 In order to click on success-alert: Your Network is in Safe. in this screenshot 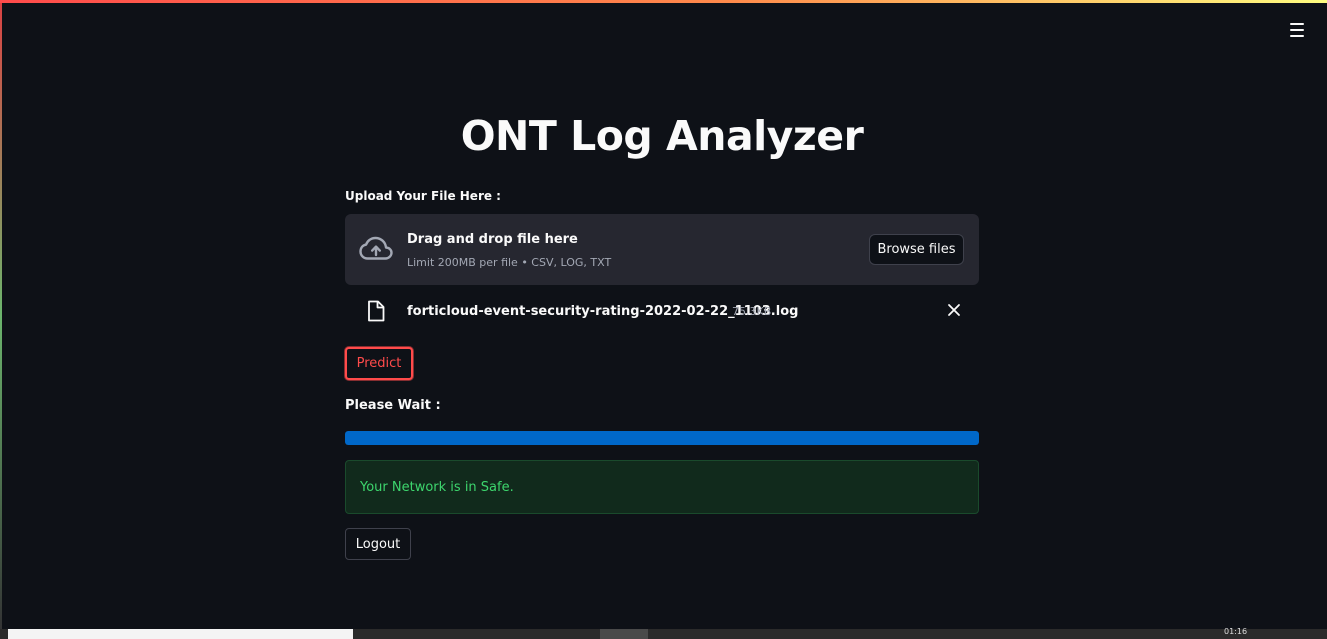, I will do `click(662, 487)`.